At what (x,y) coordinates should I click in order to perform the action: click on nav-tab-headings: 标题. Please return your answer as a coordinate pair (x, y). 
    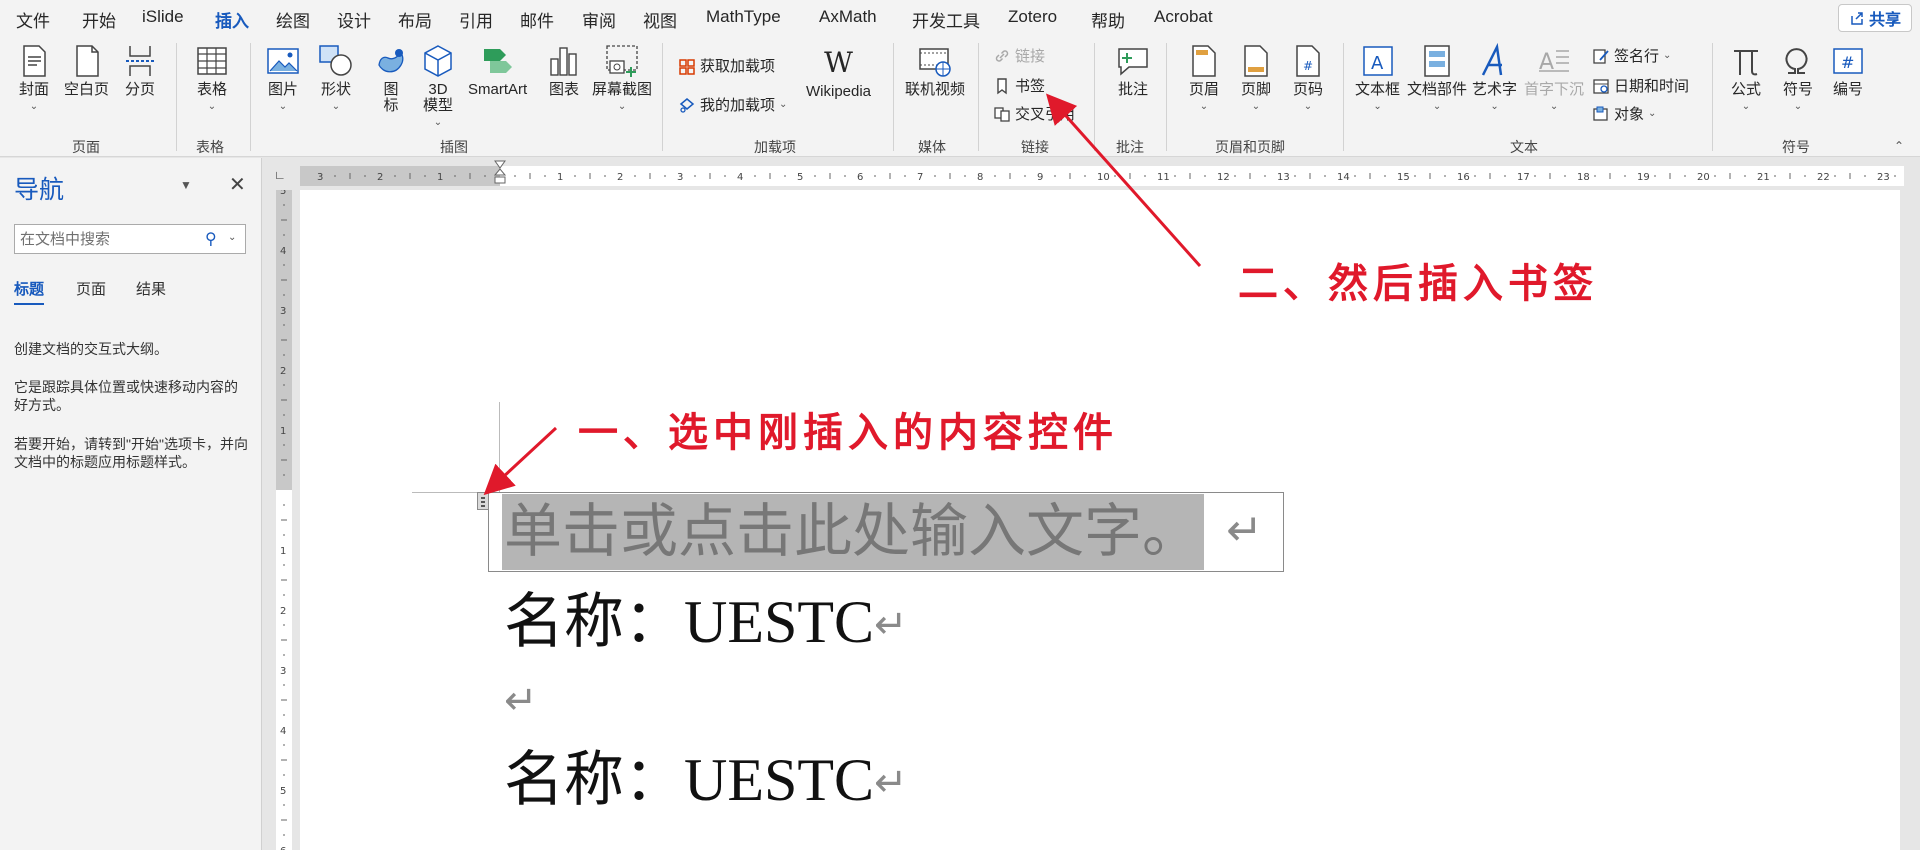
    Looking at the image, I should click on (29, 291).